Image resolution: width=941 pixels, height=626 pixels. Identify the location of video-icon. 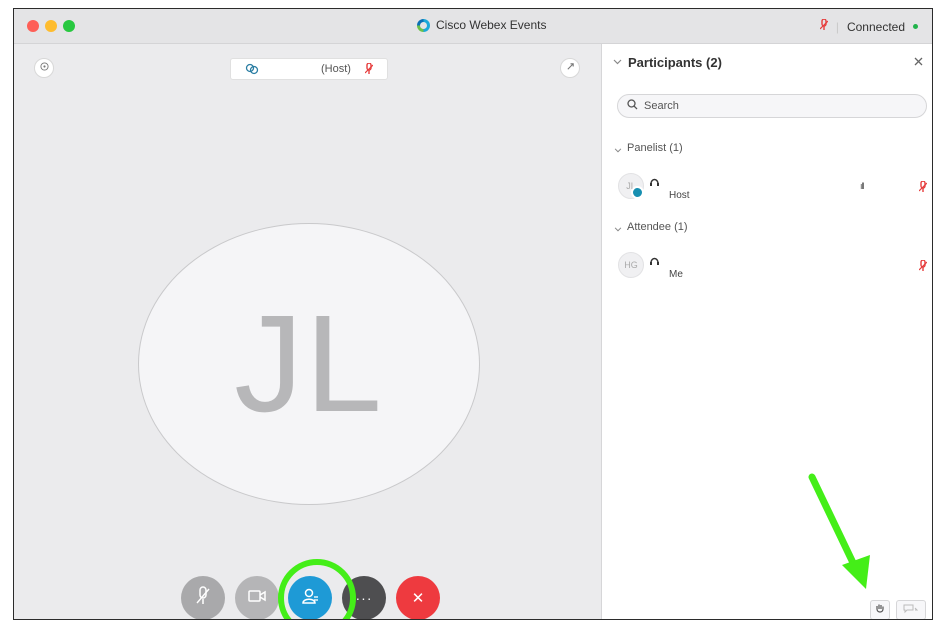
(257, 598).